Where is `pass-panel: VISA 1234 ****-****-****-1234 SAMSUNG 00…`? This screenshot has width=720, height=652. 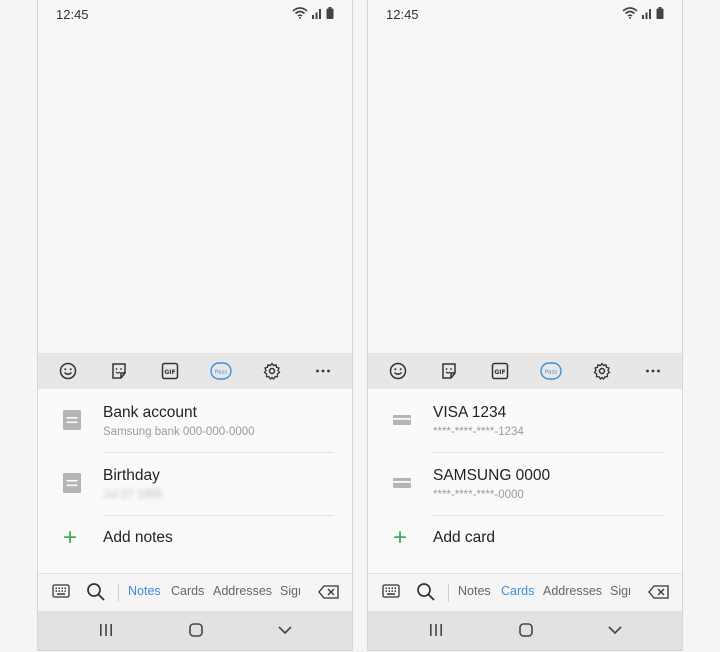 pass-panel: VISA 1234 ****-****-****-1234 SAMSUNG 00… is located at coordinates (525, 481).